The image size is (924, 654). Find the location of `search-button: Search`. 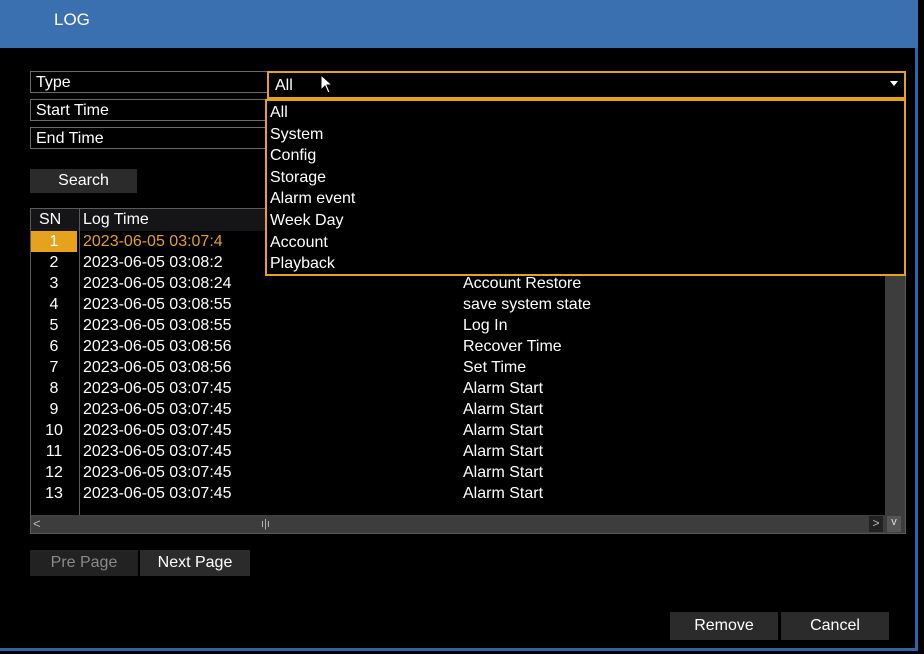

search-button: Search is located at coordinates (83, 181).